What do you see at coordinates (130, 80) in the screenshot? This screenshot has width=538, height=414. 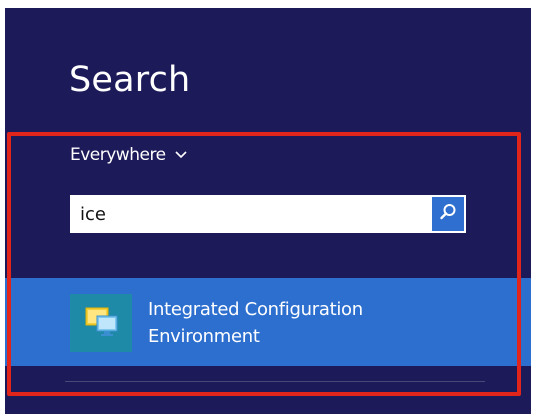 I see `search-title: Search` at bounding box center [130, 80].